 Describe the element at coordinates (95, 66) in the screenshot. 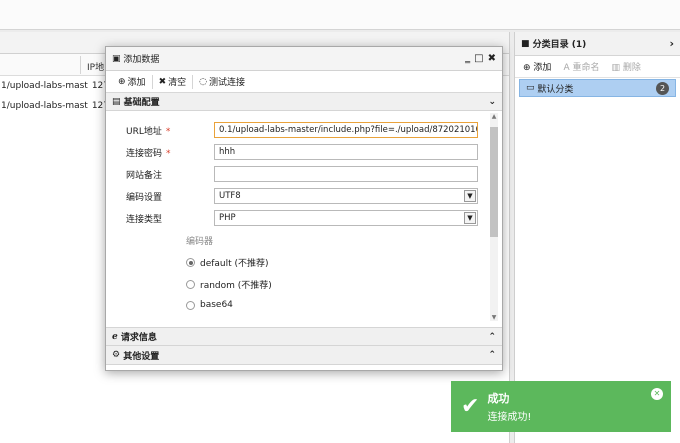

I see `column-header-ip: IP地` at that location.